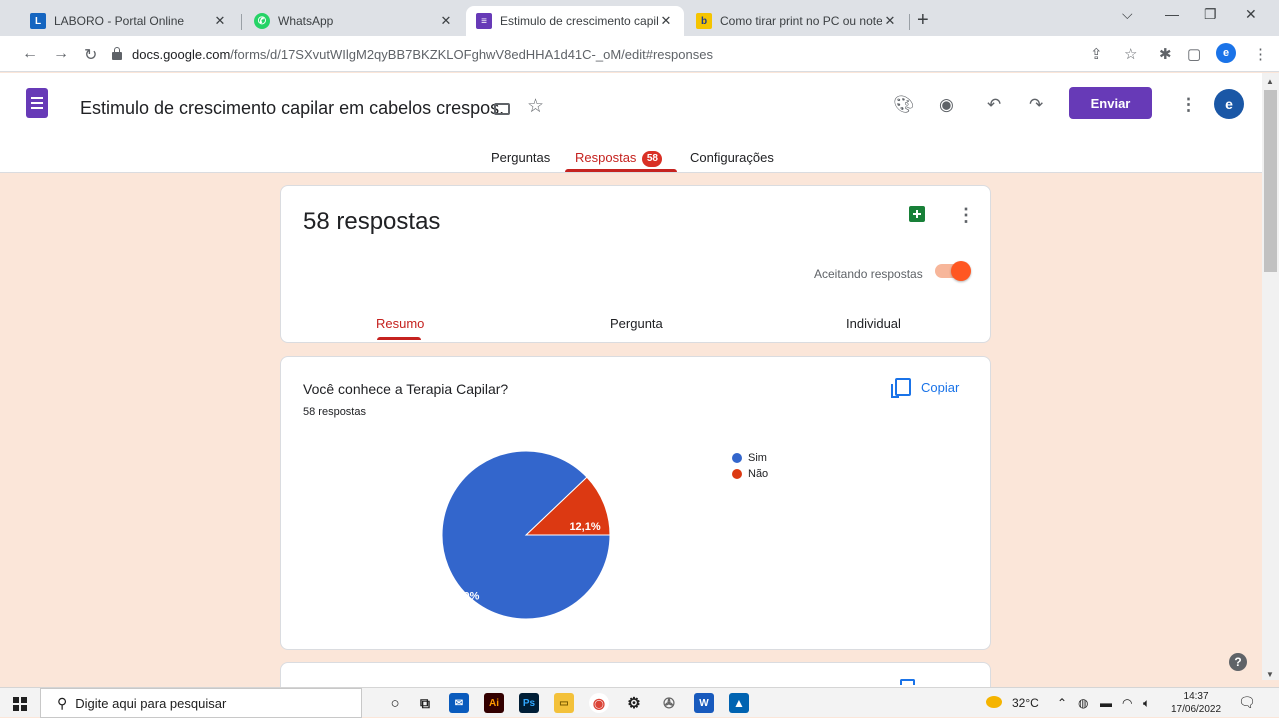 The height and width of the screenshot is (718, 1279). Describe the element at coordinates (1146, 703) in the screenshot. I see `volume-icon: 🔈︎` at that location.